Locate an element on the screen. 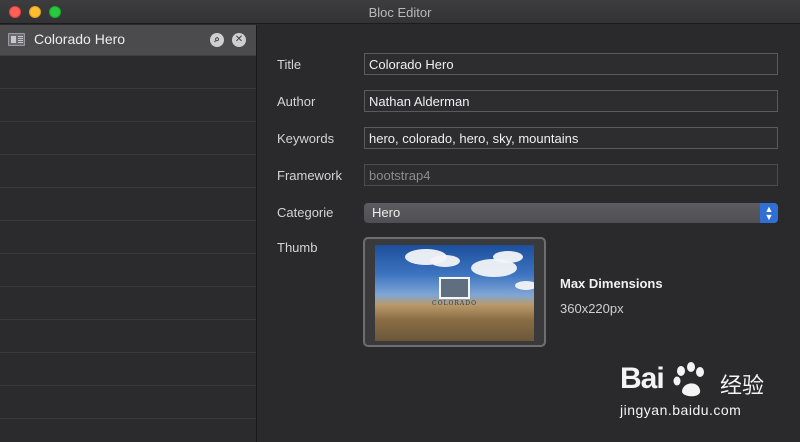 Image resolution: width=800 pixels, height=442 pixels. window-title: Bloc Editor is located at coordinates (400, 12).